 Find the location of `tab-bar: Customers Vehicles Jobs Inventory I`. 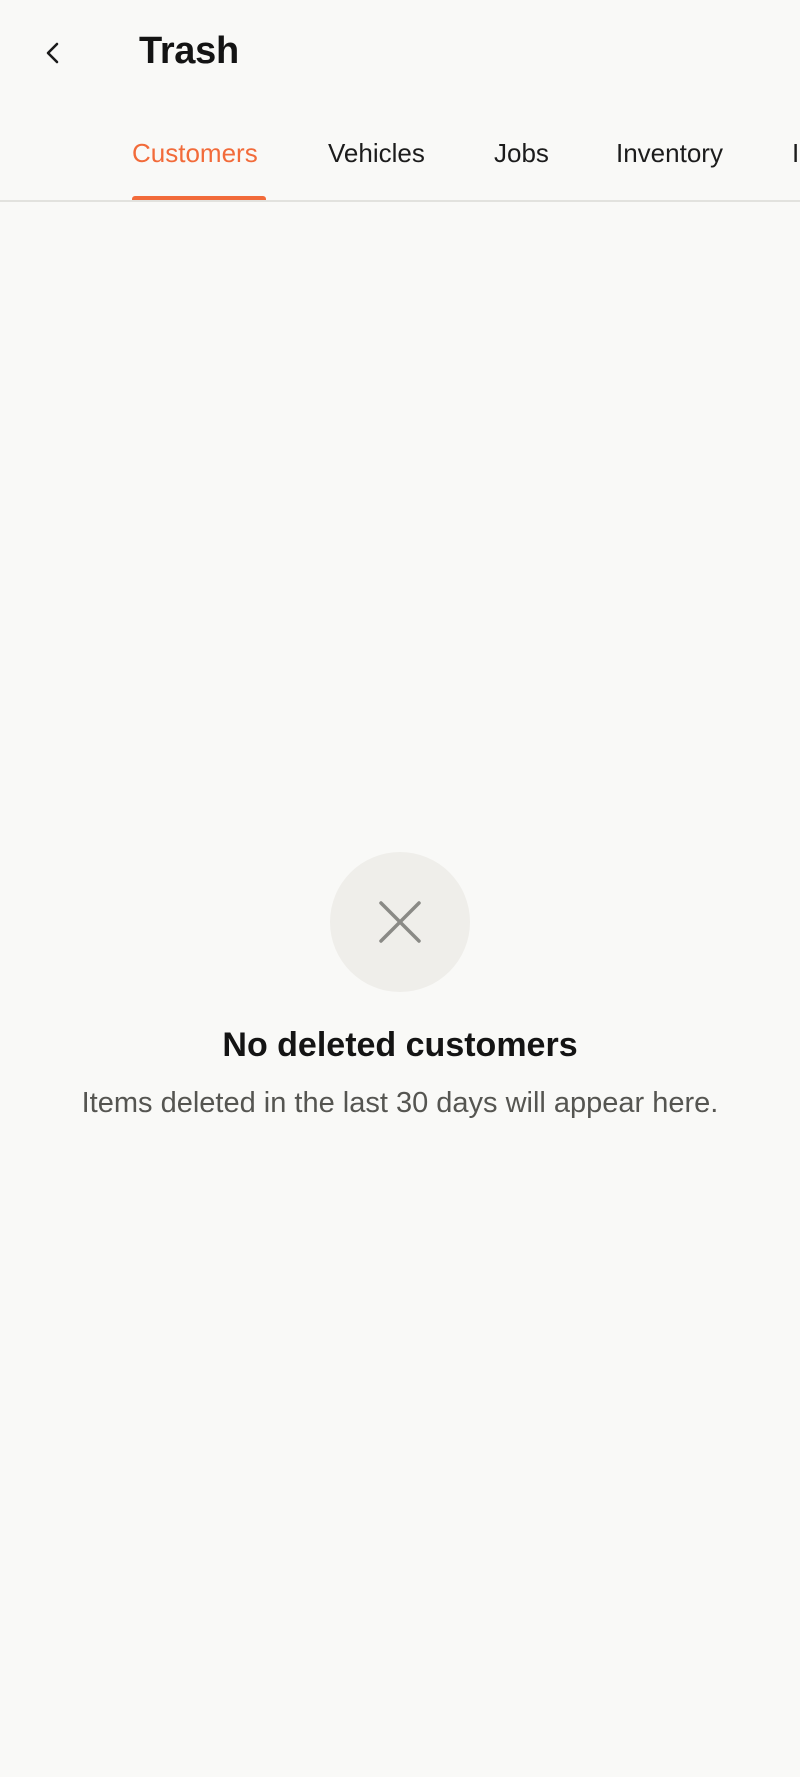

tab-bar: Customers Vehicles Jobs Inventory I is located at coordinates (400, 157).